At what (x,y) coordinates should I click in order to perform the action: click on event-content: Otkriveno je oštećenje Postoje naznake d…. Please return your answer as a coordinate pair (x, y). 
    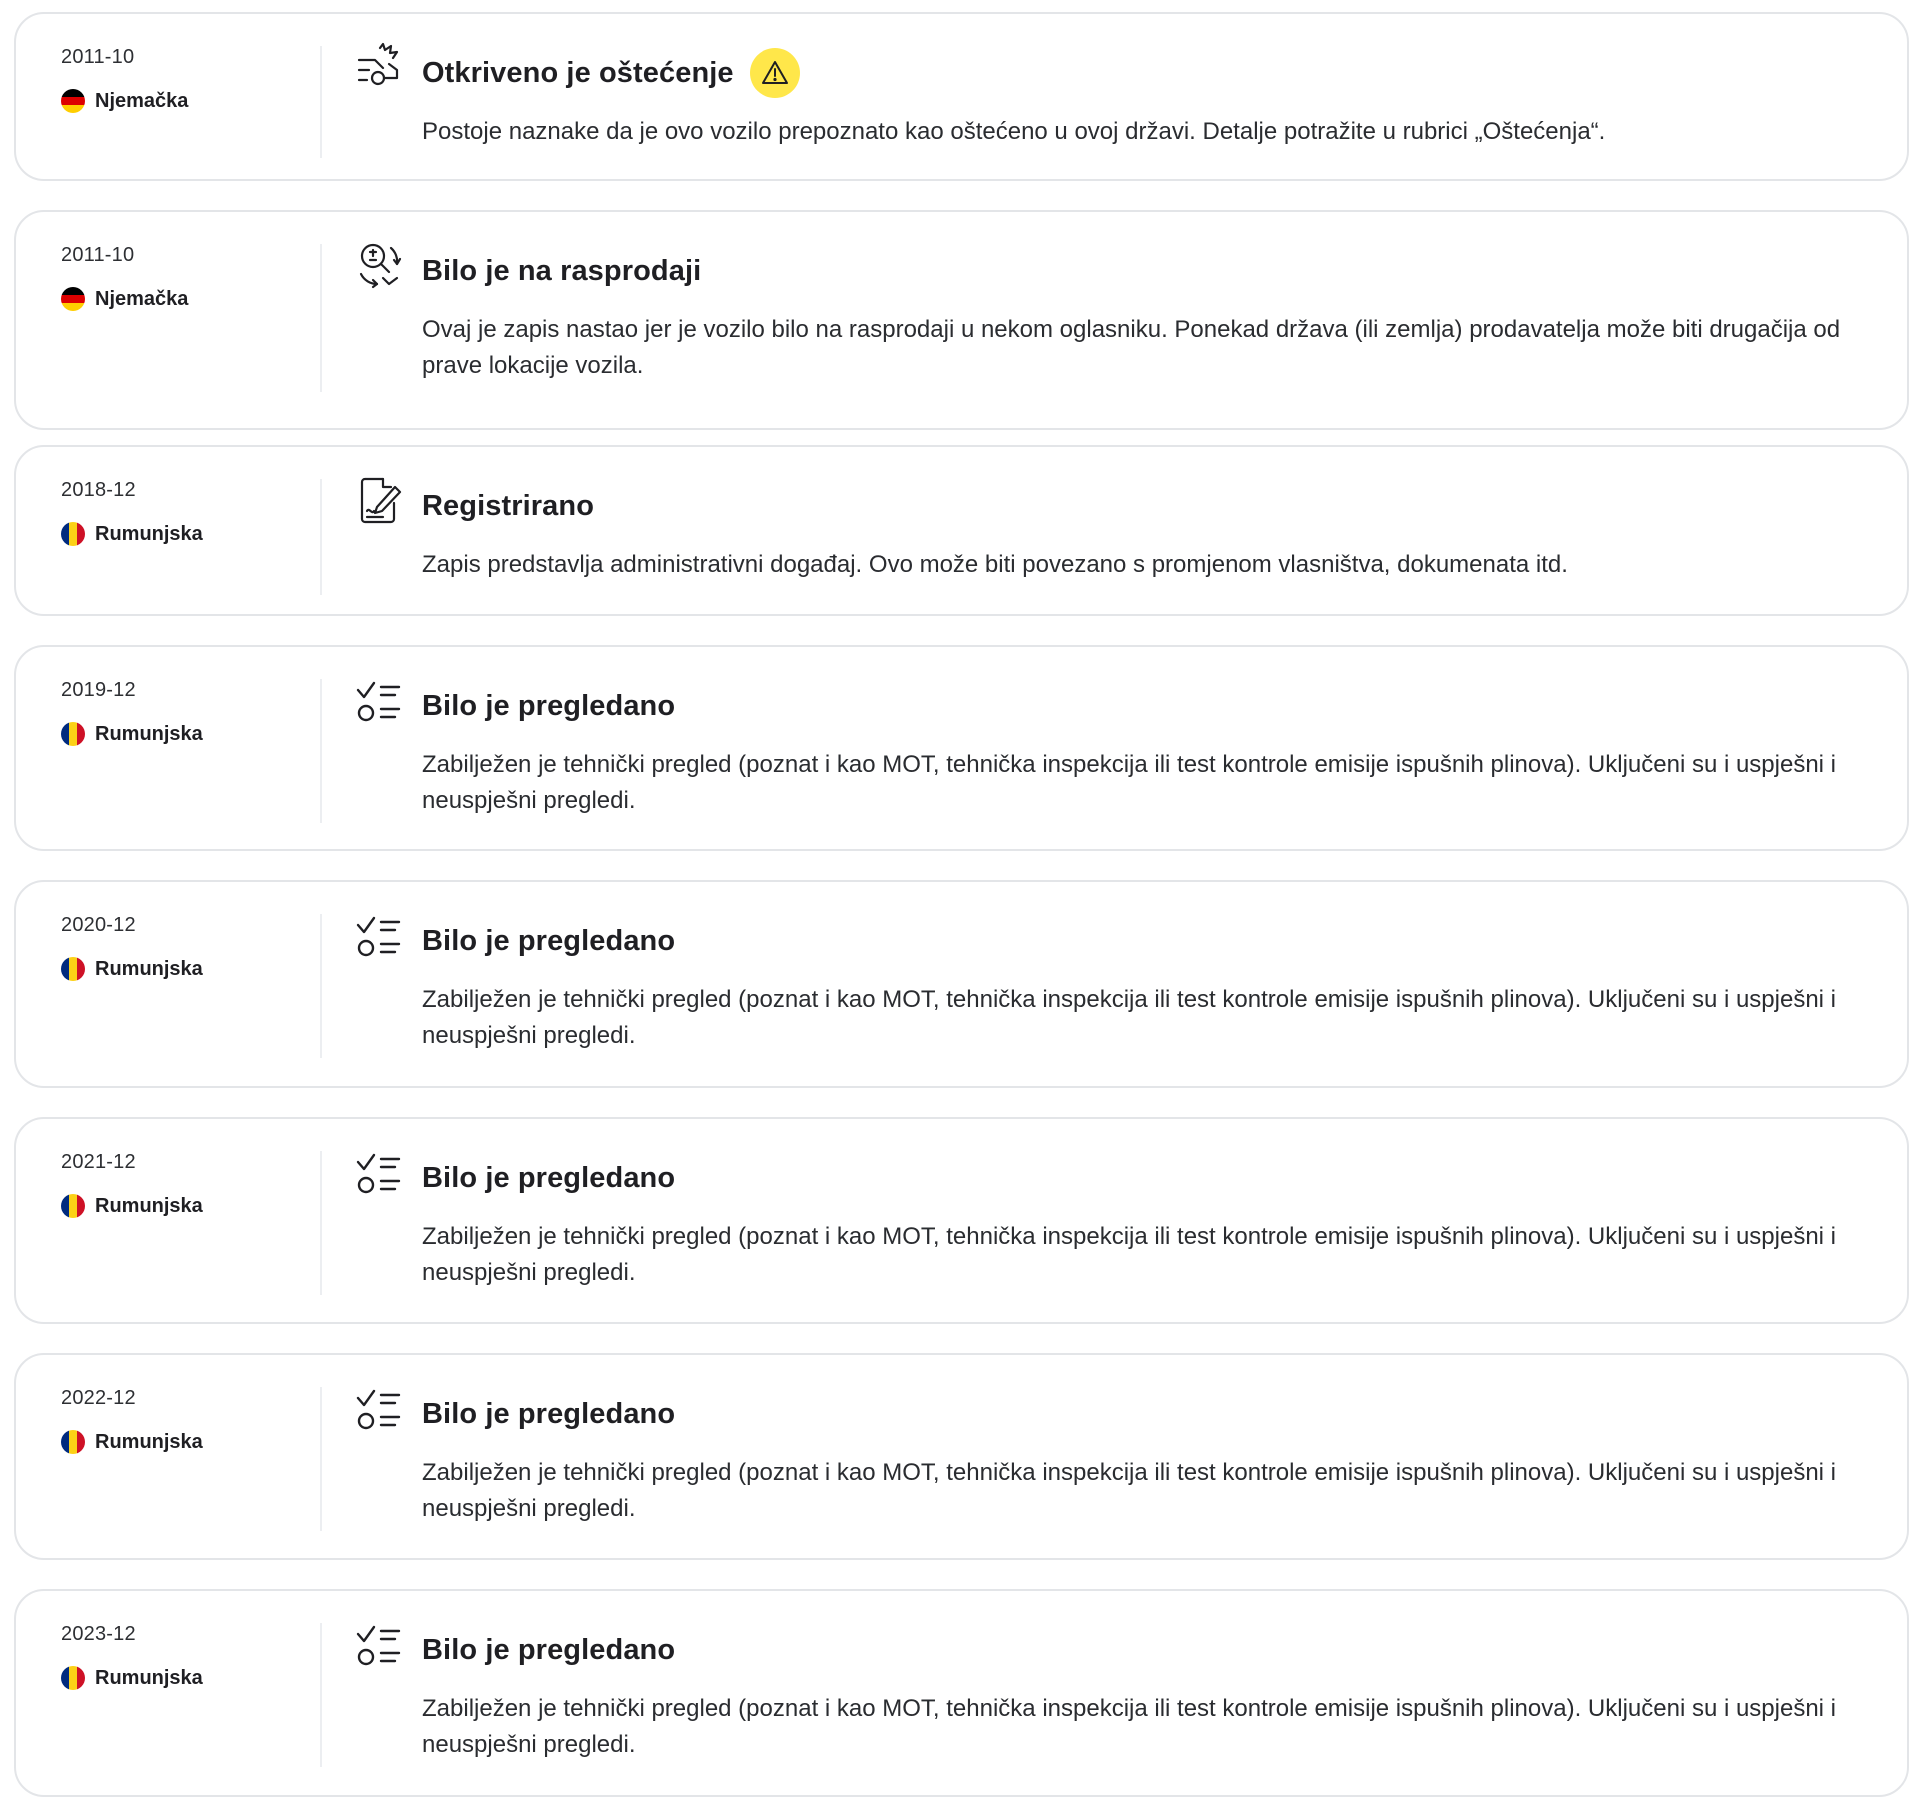
    Looking at the image, I should click on (1139, 98).